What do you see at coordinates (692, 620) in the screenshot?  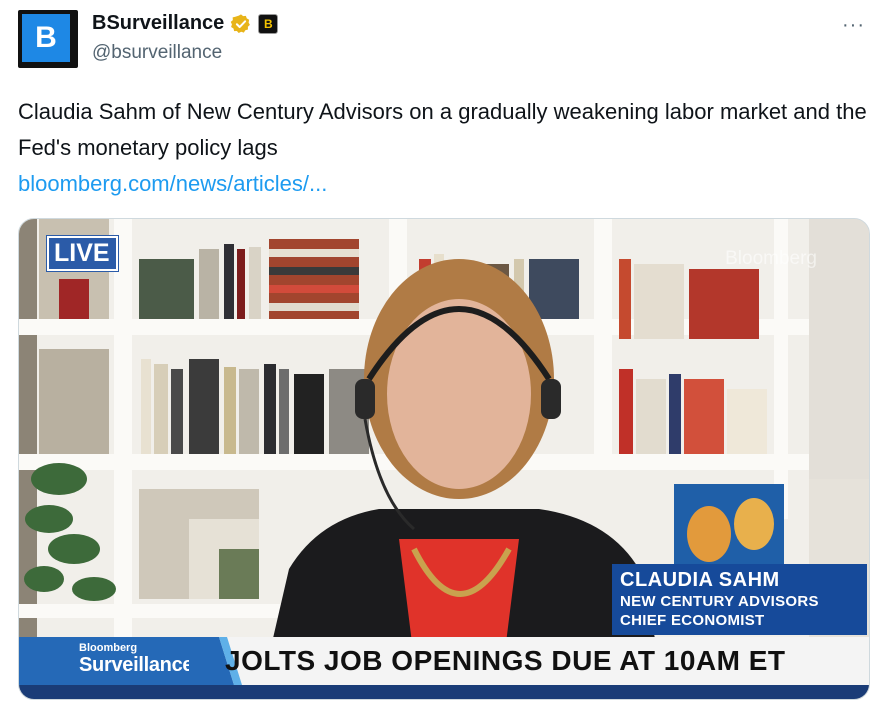 I see `guest-title: CHIEF ECONOMIST` at bounding box center [692, 620].